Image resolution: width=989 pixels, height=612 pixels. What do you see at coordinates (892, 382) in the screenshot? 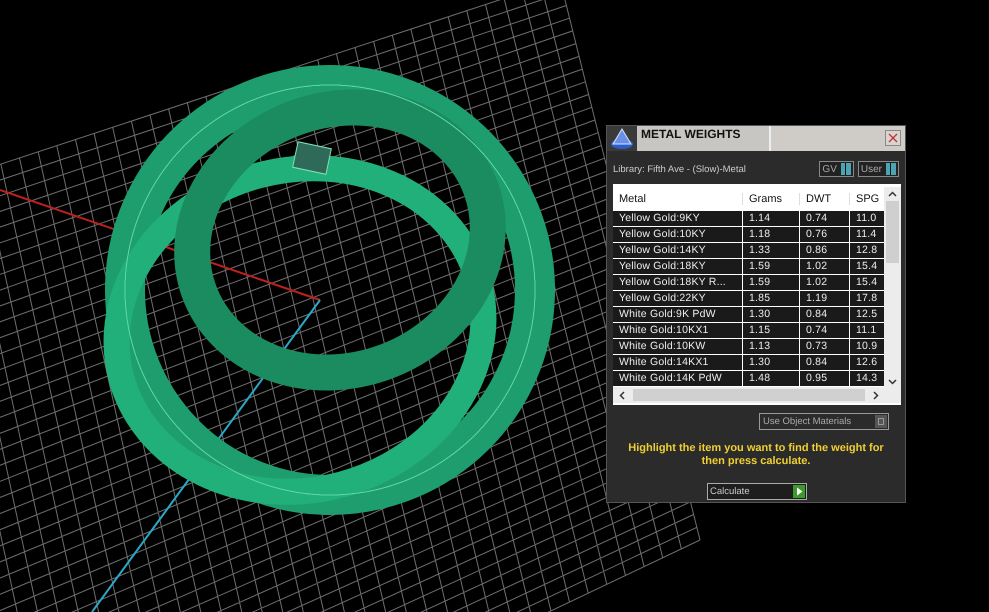
I see `chevron-down-icon` at bounding box center [892, 382].